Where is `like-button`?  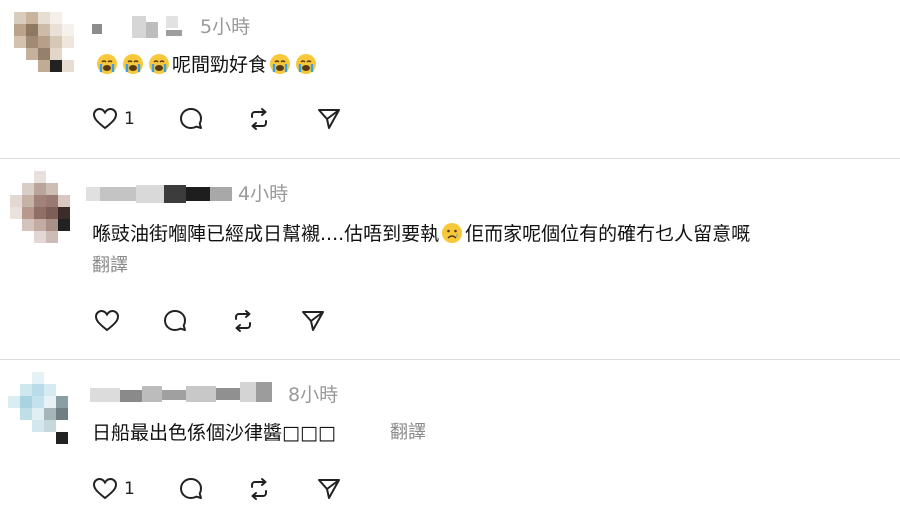 like-button is located at coordinates (107, 321).